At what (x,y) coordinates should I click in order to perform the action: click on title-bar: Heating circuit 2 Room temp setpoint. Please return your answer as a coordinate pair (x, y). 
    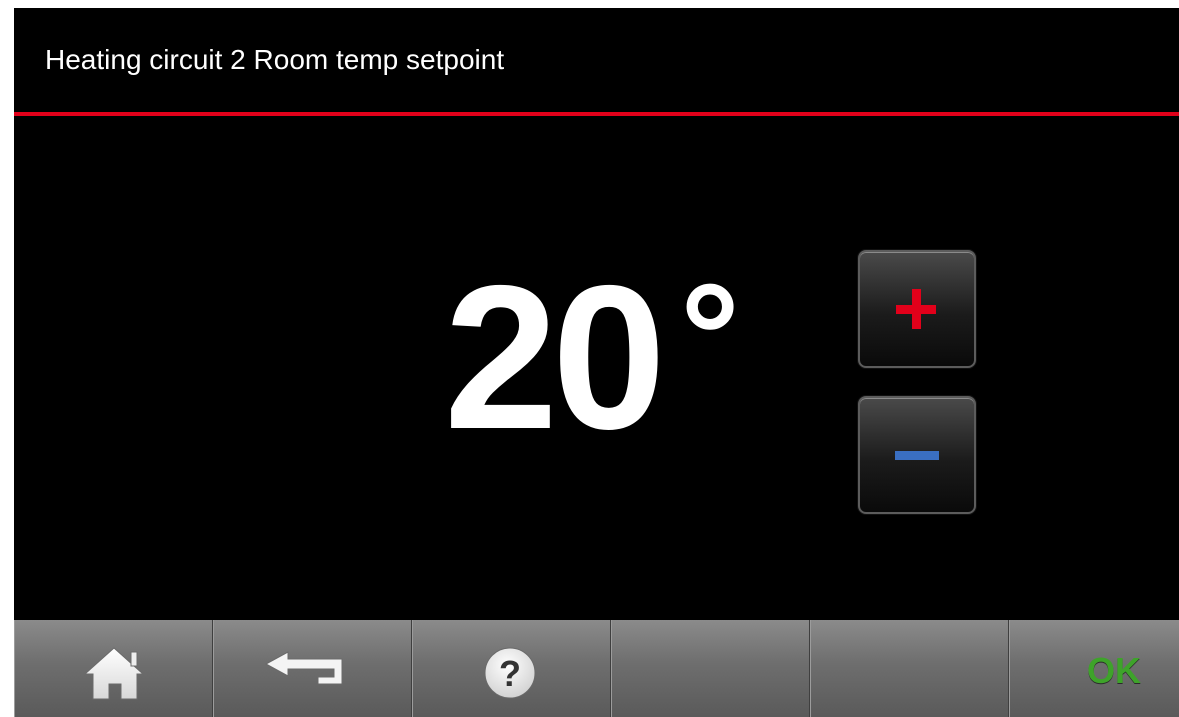
    Looking at the image, I should click on (596, 60).